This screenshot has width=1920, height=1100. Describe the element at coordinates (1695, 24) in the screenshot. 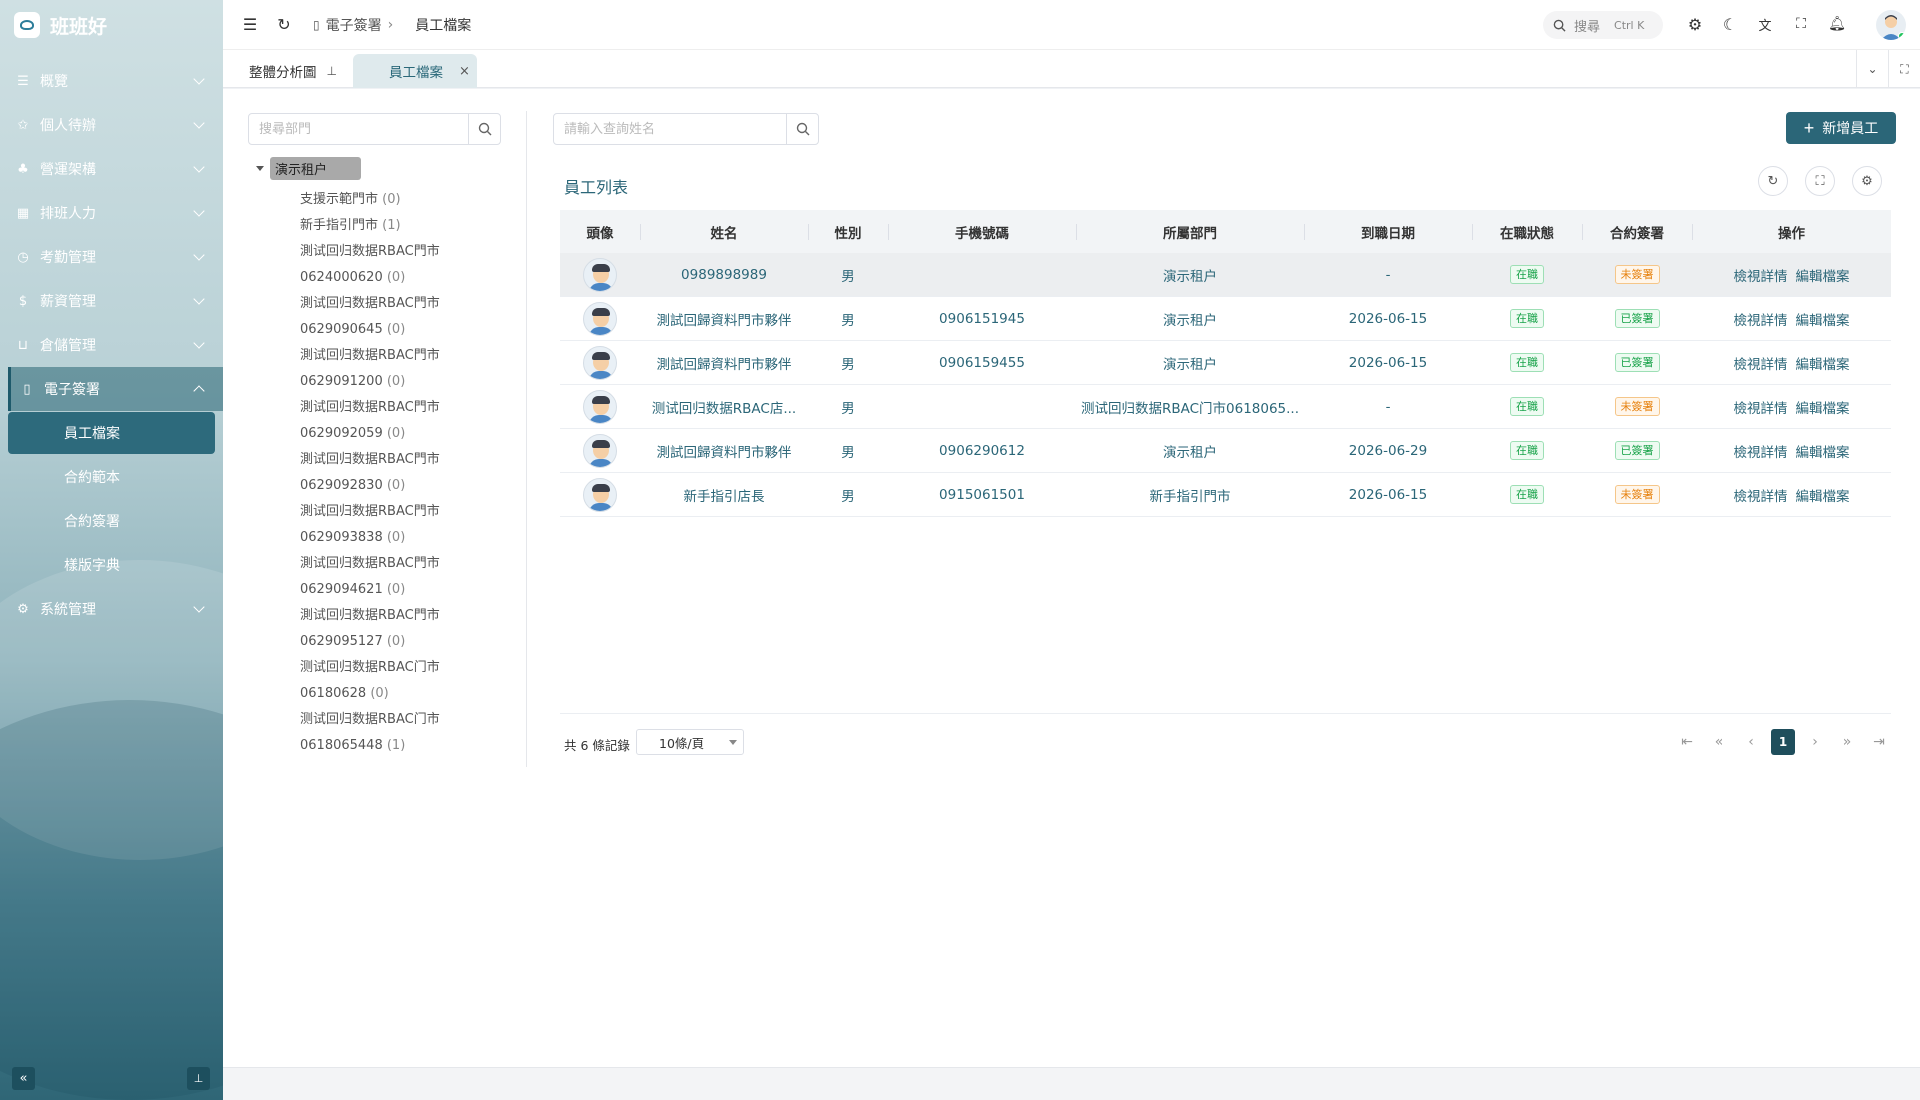

I see `settings-icon: ⚙` at that location.